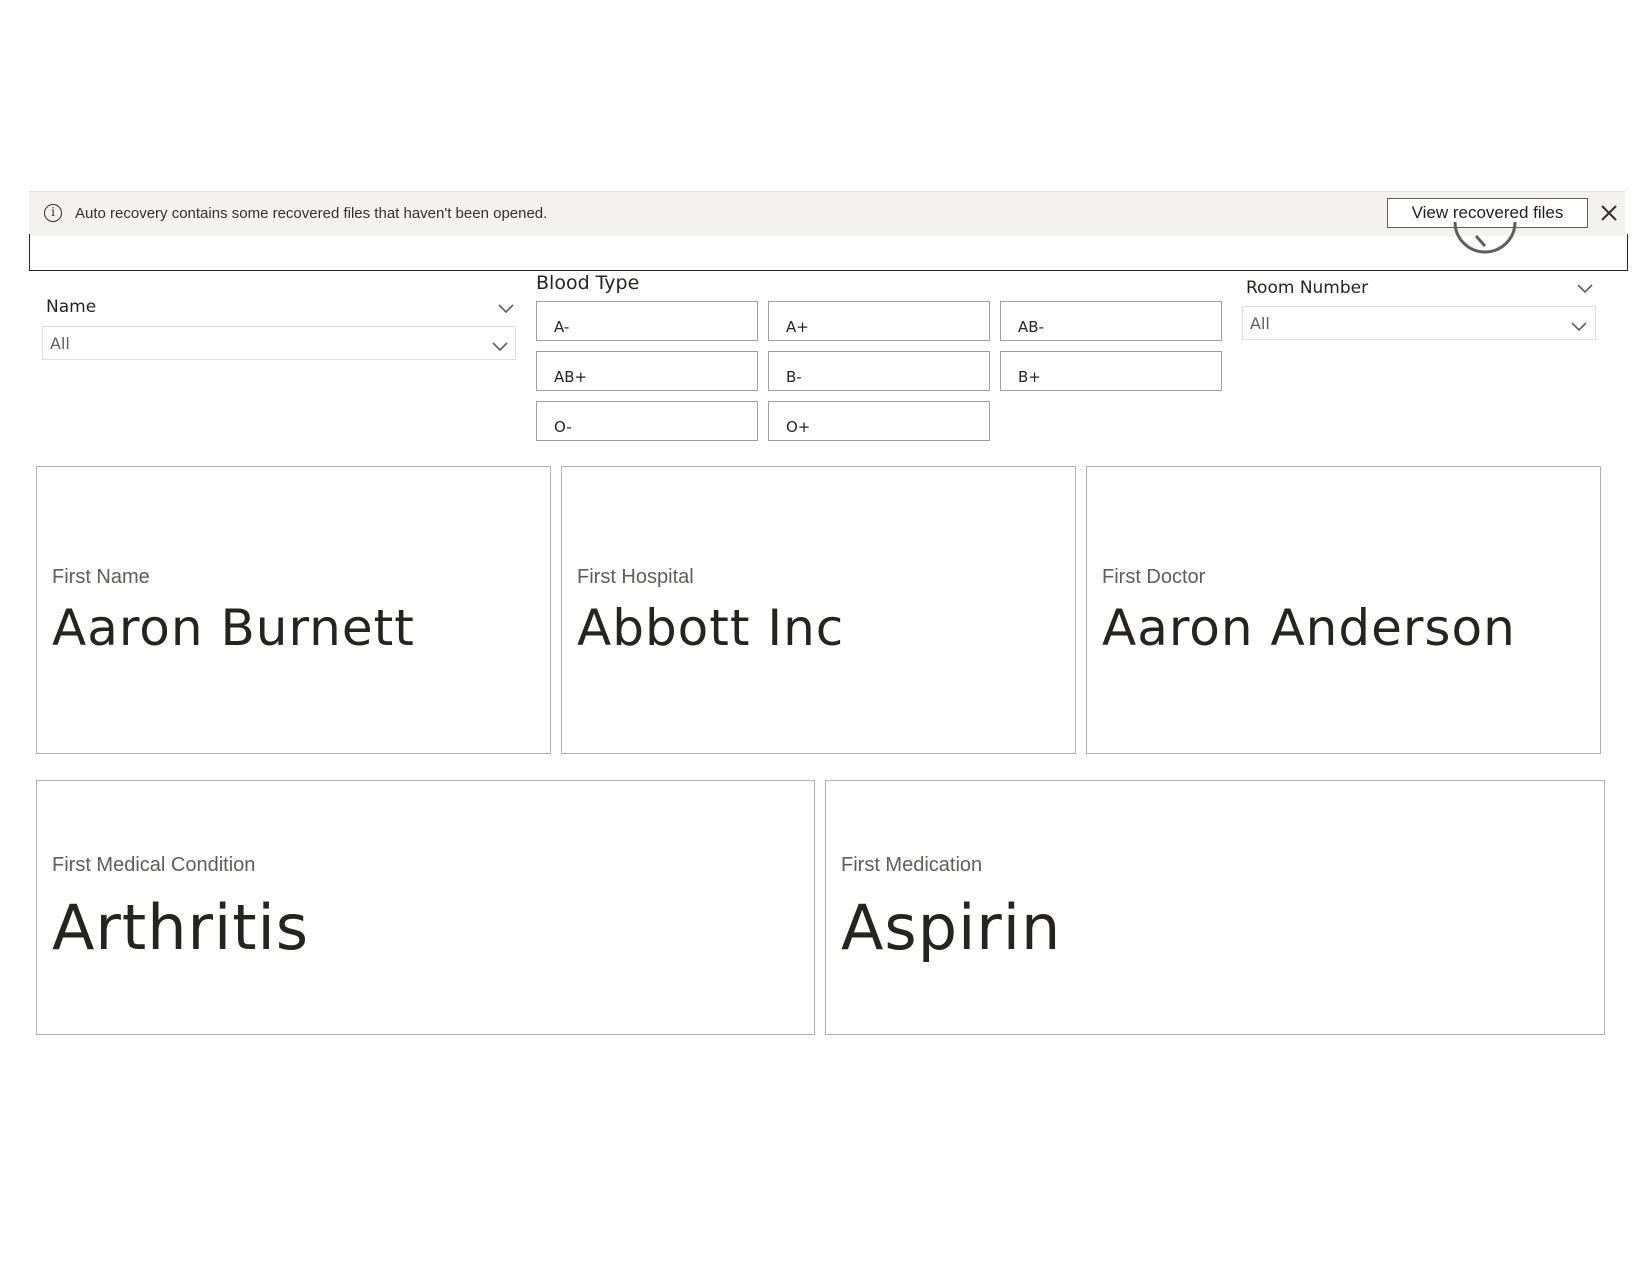 Image resolution: width=1650 pixels, height=1275 pixels. I want to click on card-first-name: First Name Aaron Burnett, so click(293, 610).